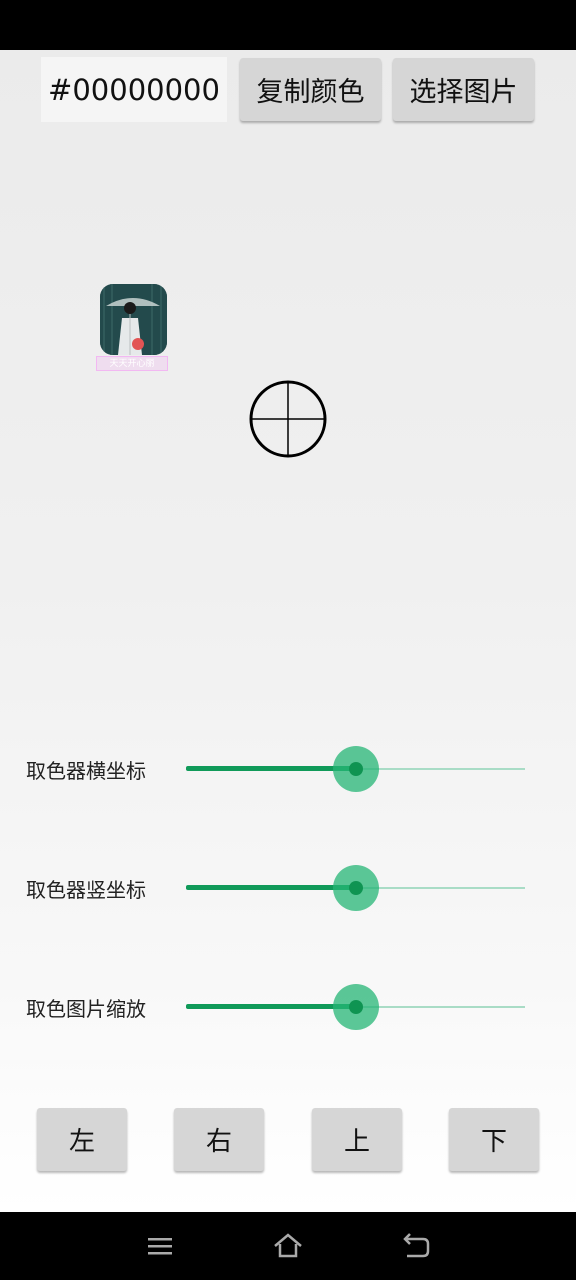  Describe the element at coordinates (271, 768) in the screenshot. I see `slider-fill-x` at that location.